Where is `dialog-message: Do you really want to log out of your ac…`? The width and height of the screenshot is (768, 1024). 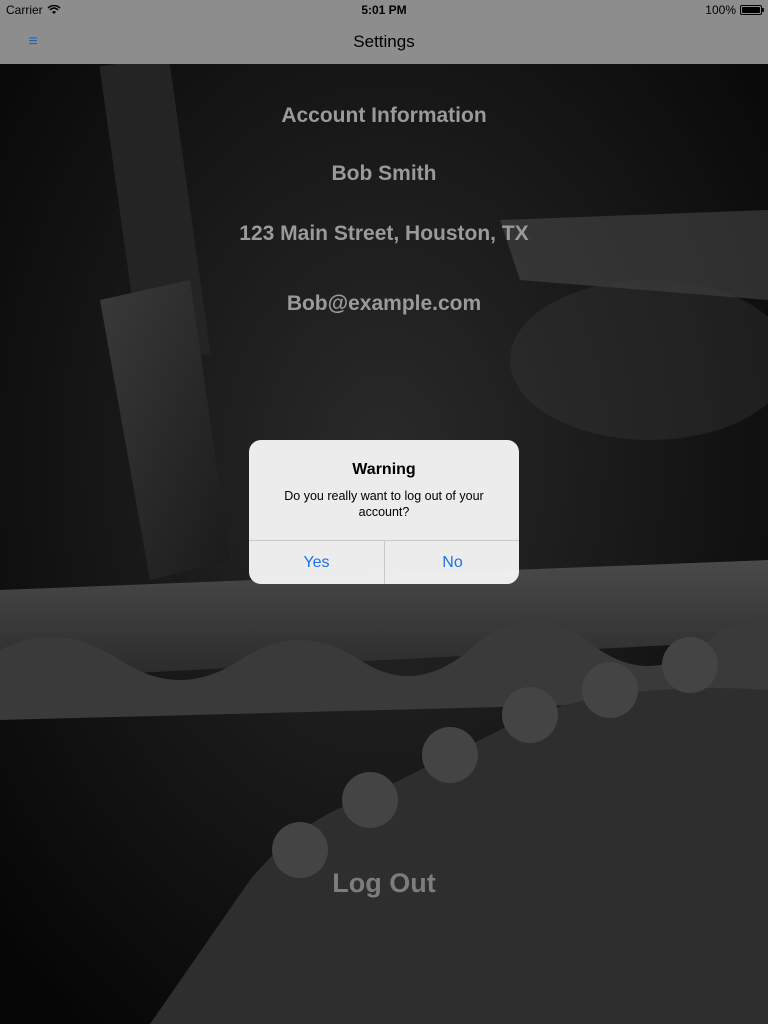
dialog-message: Do you really want to log out of your ac… is located at coordinates (384, 504).